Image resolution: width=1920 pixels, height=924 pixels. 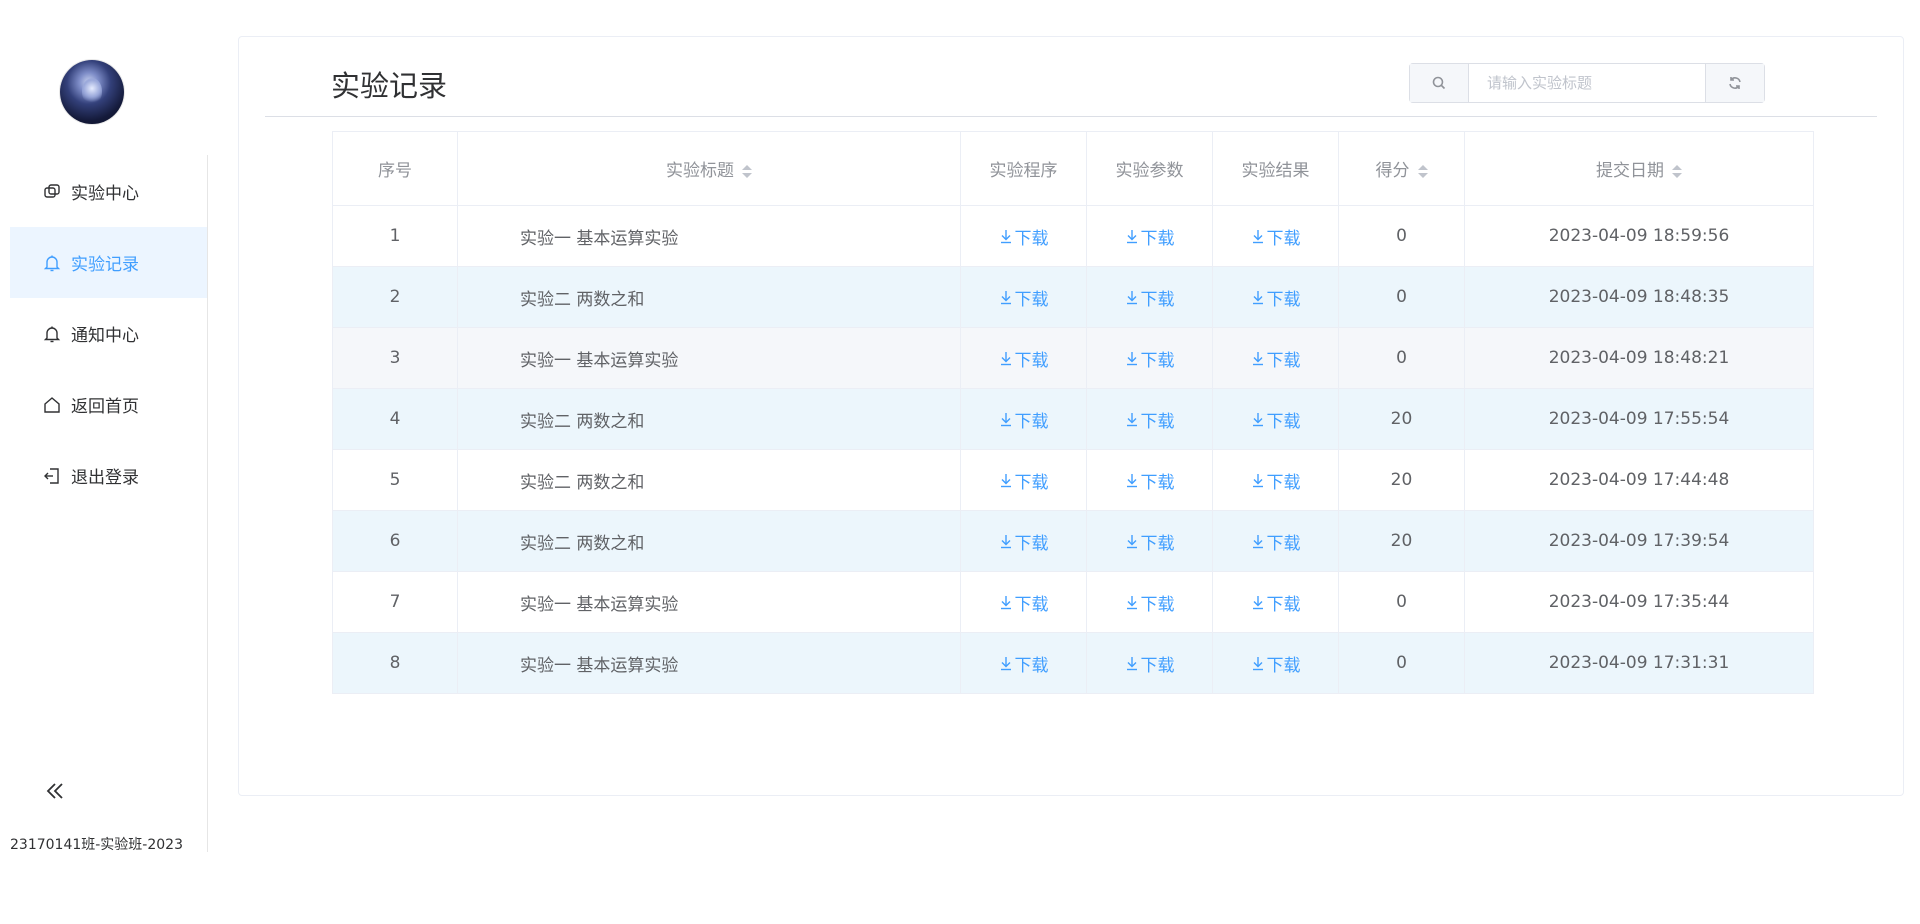 I want to click on sidebar-item-home: 返回首页, so click(x=108, y=404).